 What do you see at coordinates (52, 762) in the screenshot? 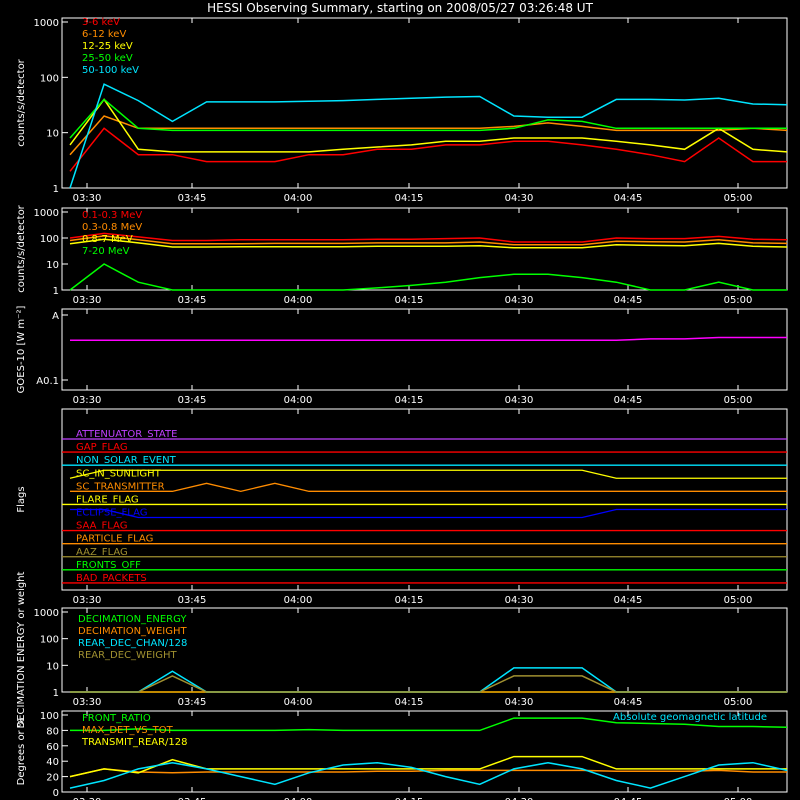
I see `y-tick-label: 40` at bounding box center [52, 762].